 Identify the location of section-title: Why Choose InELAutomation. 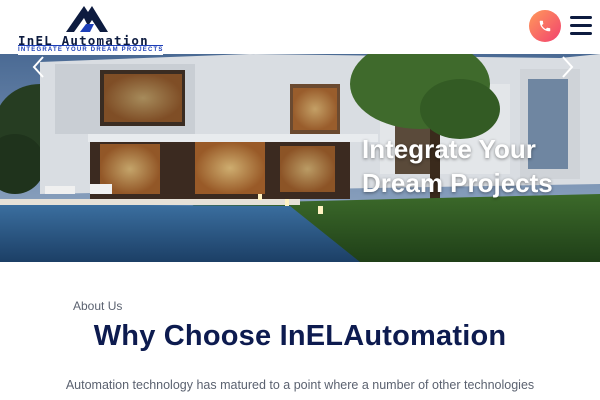
(300, 336).